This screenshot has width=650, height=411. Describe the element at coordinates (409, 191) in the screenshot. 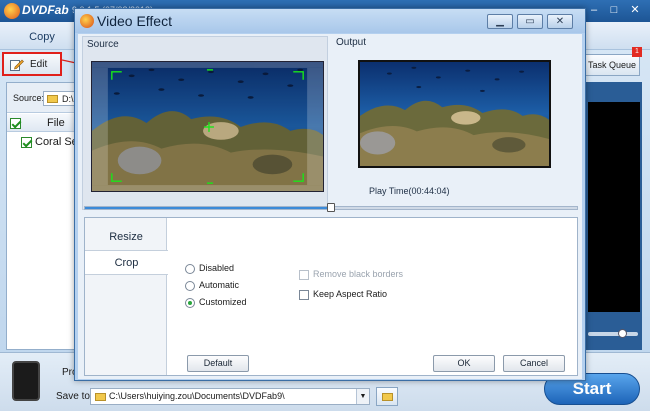

I see `play-time: Play Time(00:44:04)` at that location.